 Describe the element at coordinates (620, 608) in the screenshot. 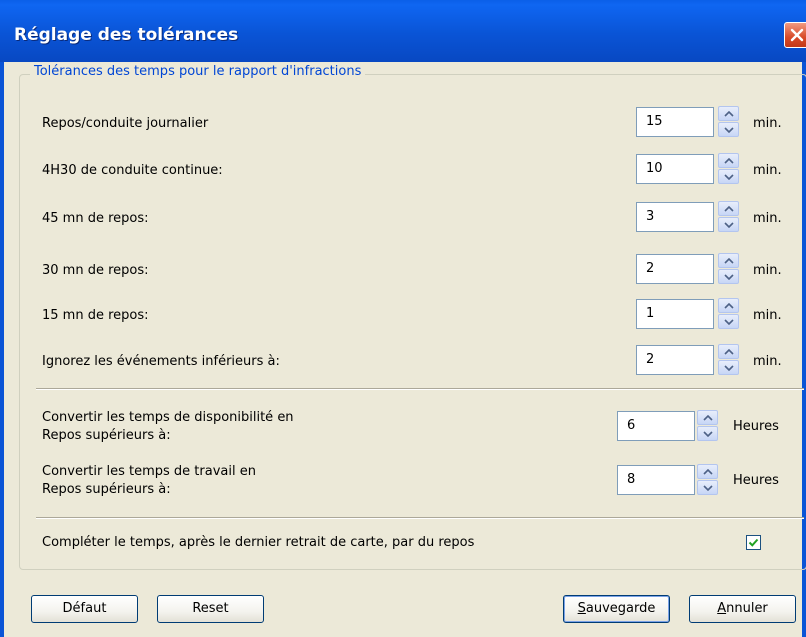

I see `save-label: auvegarde` at that location.